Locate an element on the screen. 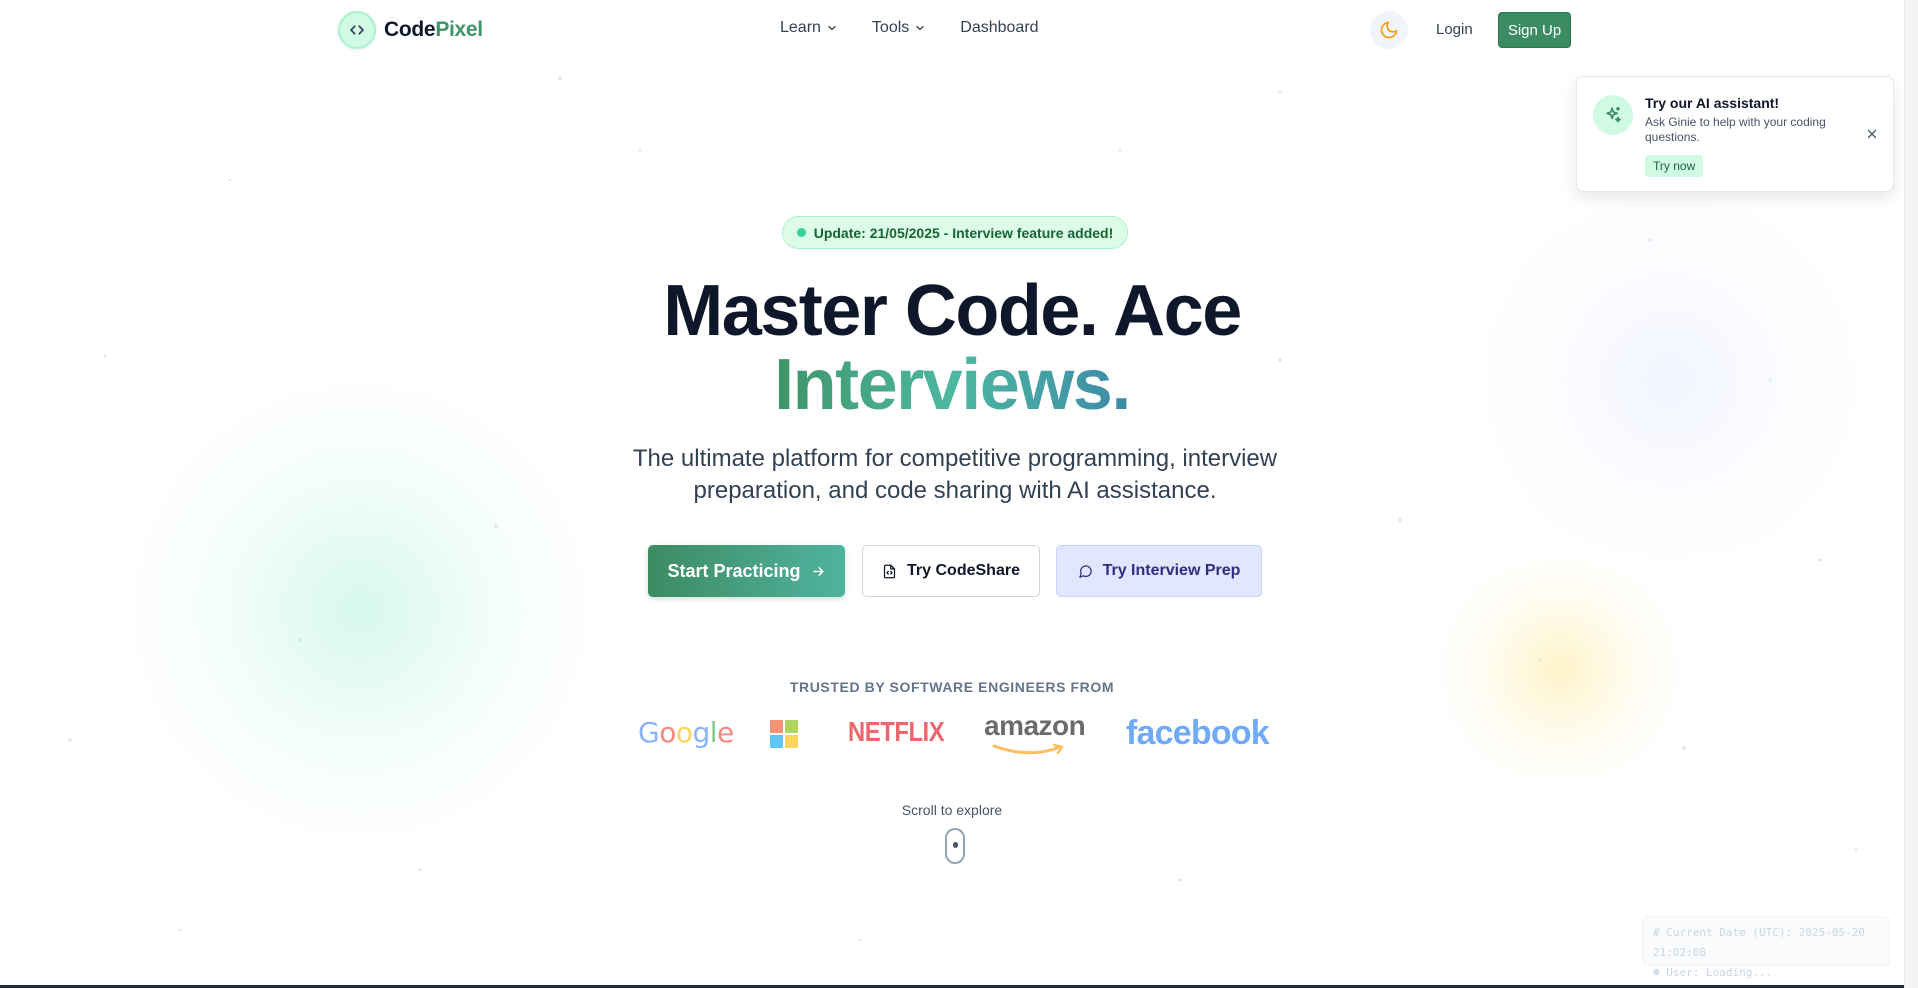 The width and height of the screenshot is (1918, 988). brand-name-part1: Code is located at coordinates (410, 29).